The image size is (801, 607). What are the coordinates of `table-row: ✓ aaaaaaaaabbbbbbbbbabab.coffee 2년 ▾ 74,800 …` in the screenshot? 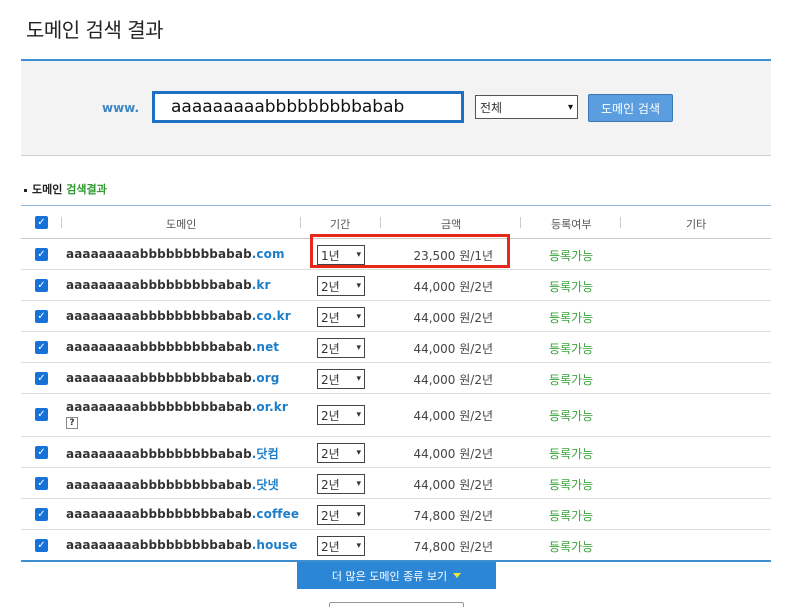 It's located at (396, 514).